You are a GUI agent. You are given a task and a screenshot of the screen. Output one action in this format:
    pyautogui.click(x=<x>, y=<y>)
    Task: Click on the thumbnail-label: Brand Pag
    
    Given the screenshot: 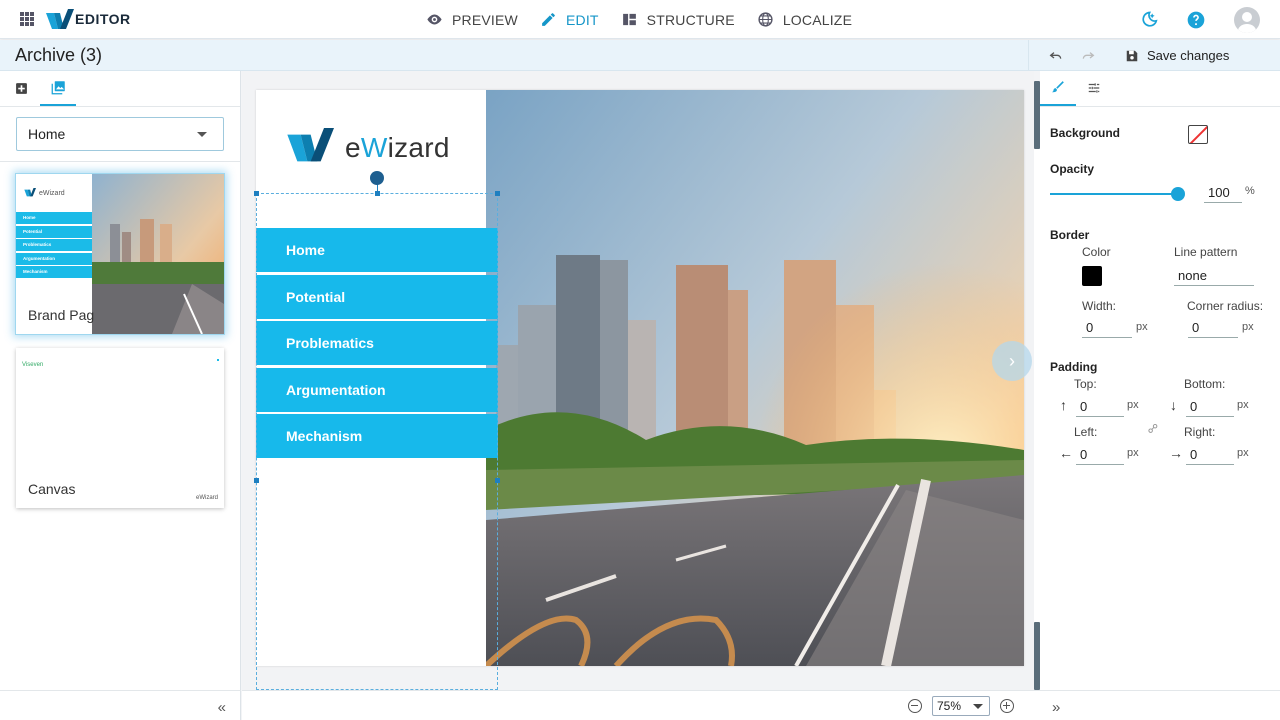 What is the action you would take?
    pyautogui.click(x=61, y=315)
    